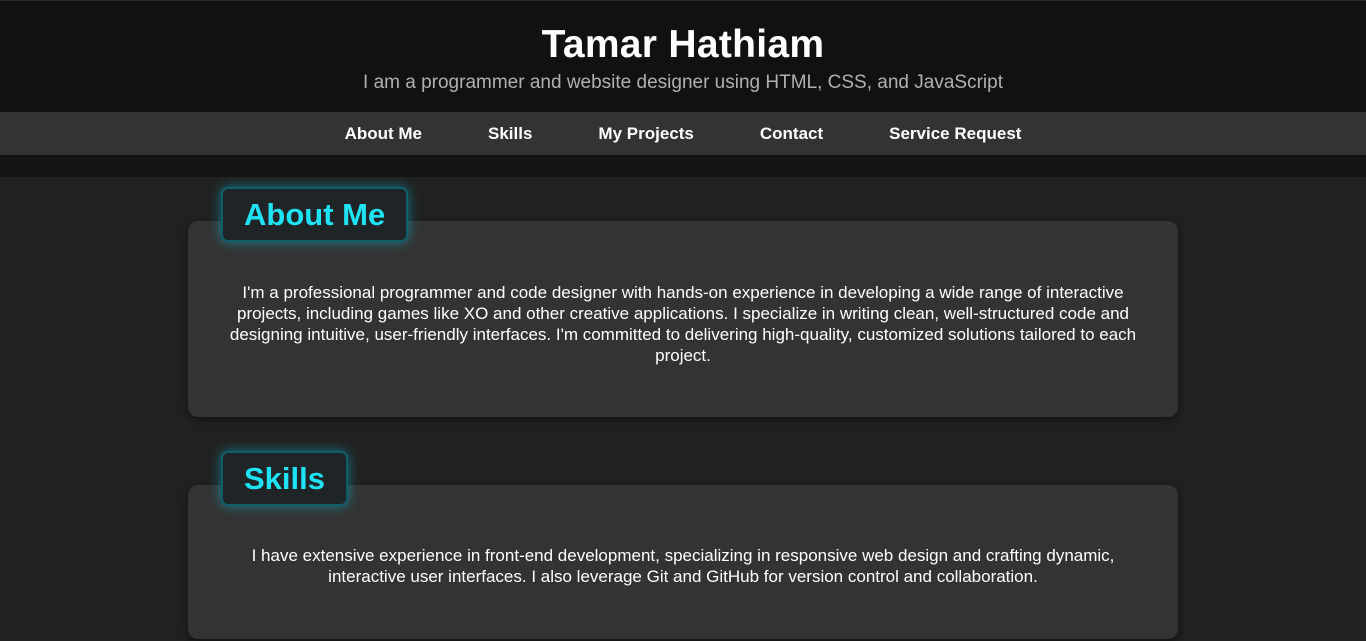 This screenshot has height=641, width=1366. I want to click on site-title: Tamar Hathiam, so click(683, 44).